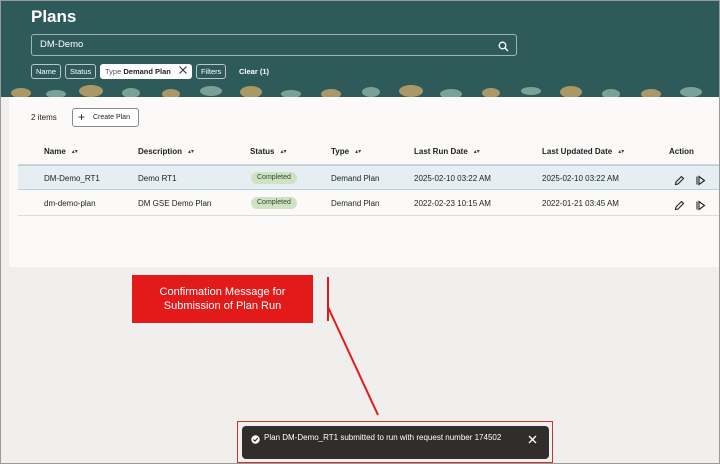  I want to click on annotation-arrow, so click(353, 346).